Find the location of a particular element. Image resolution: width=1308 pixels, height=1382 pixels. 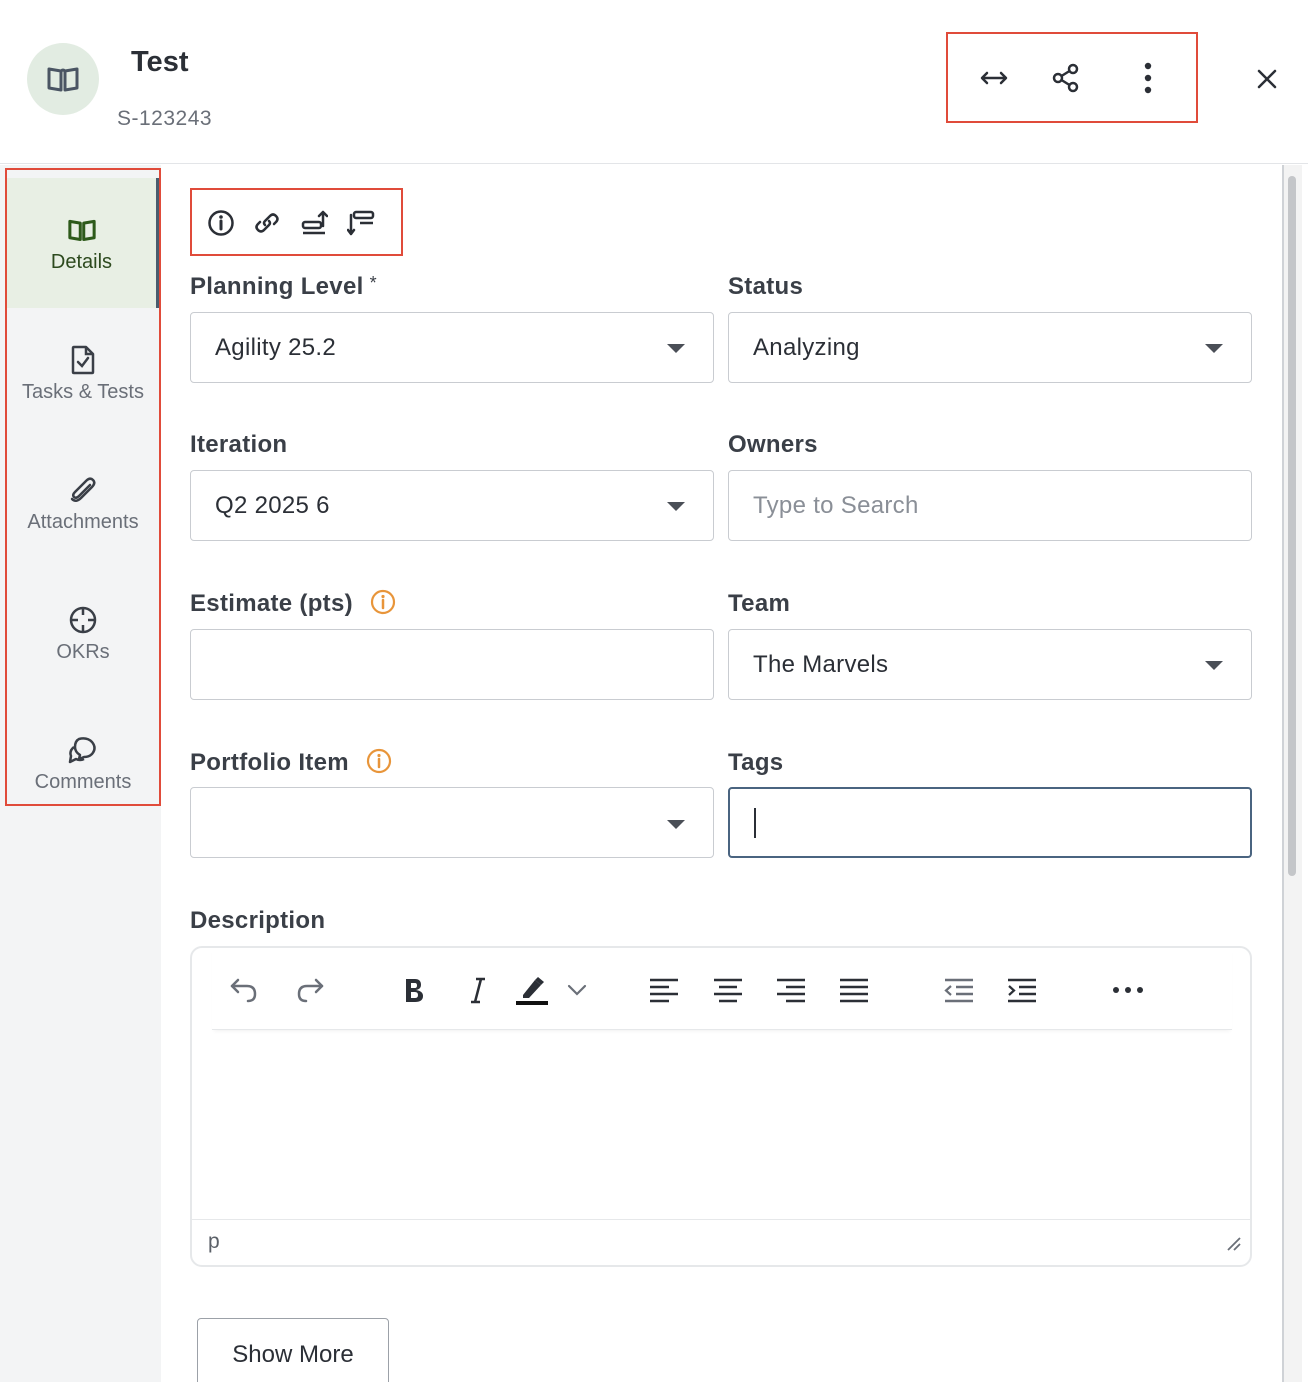

team-select: The Marvels is located at coordinates (990, 664).